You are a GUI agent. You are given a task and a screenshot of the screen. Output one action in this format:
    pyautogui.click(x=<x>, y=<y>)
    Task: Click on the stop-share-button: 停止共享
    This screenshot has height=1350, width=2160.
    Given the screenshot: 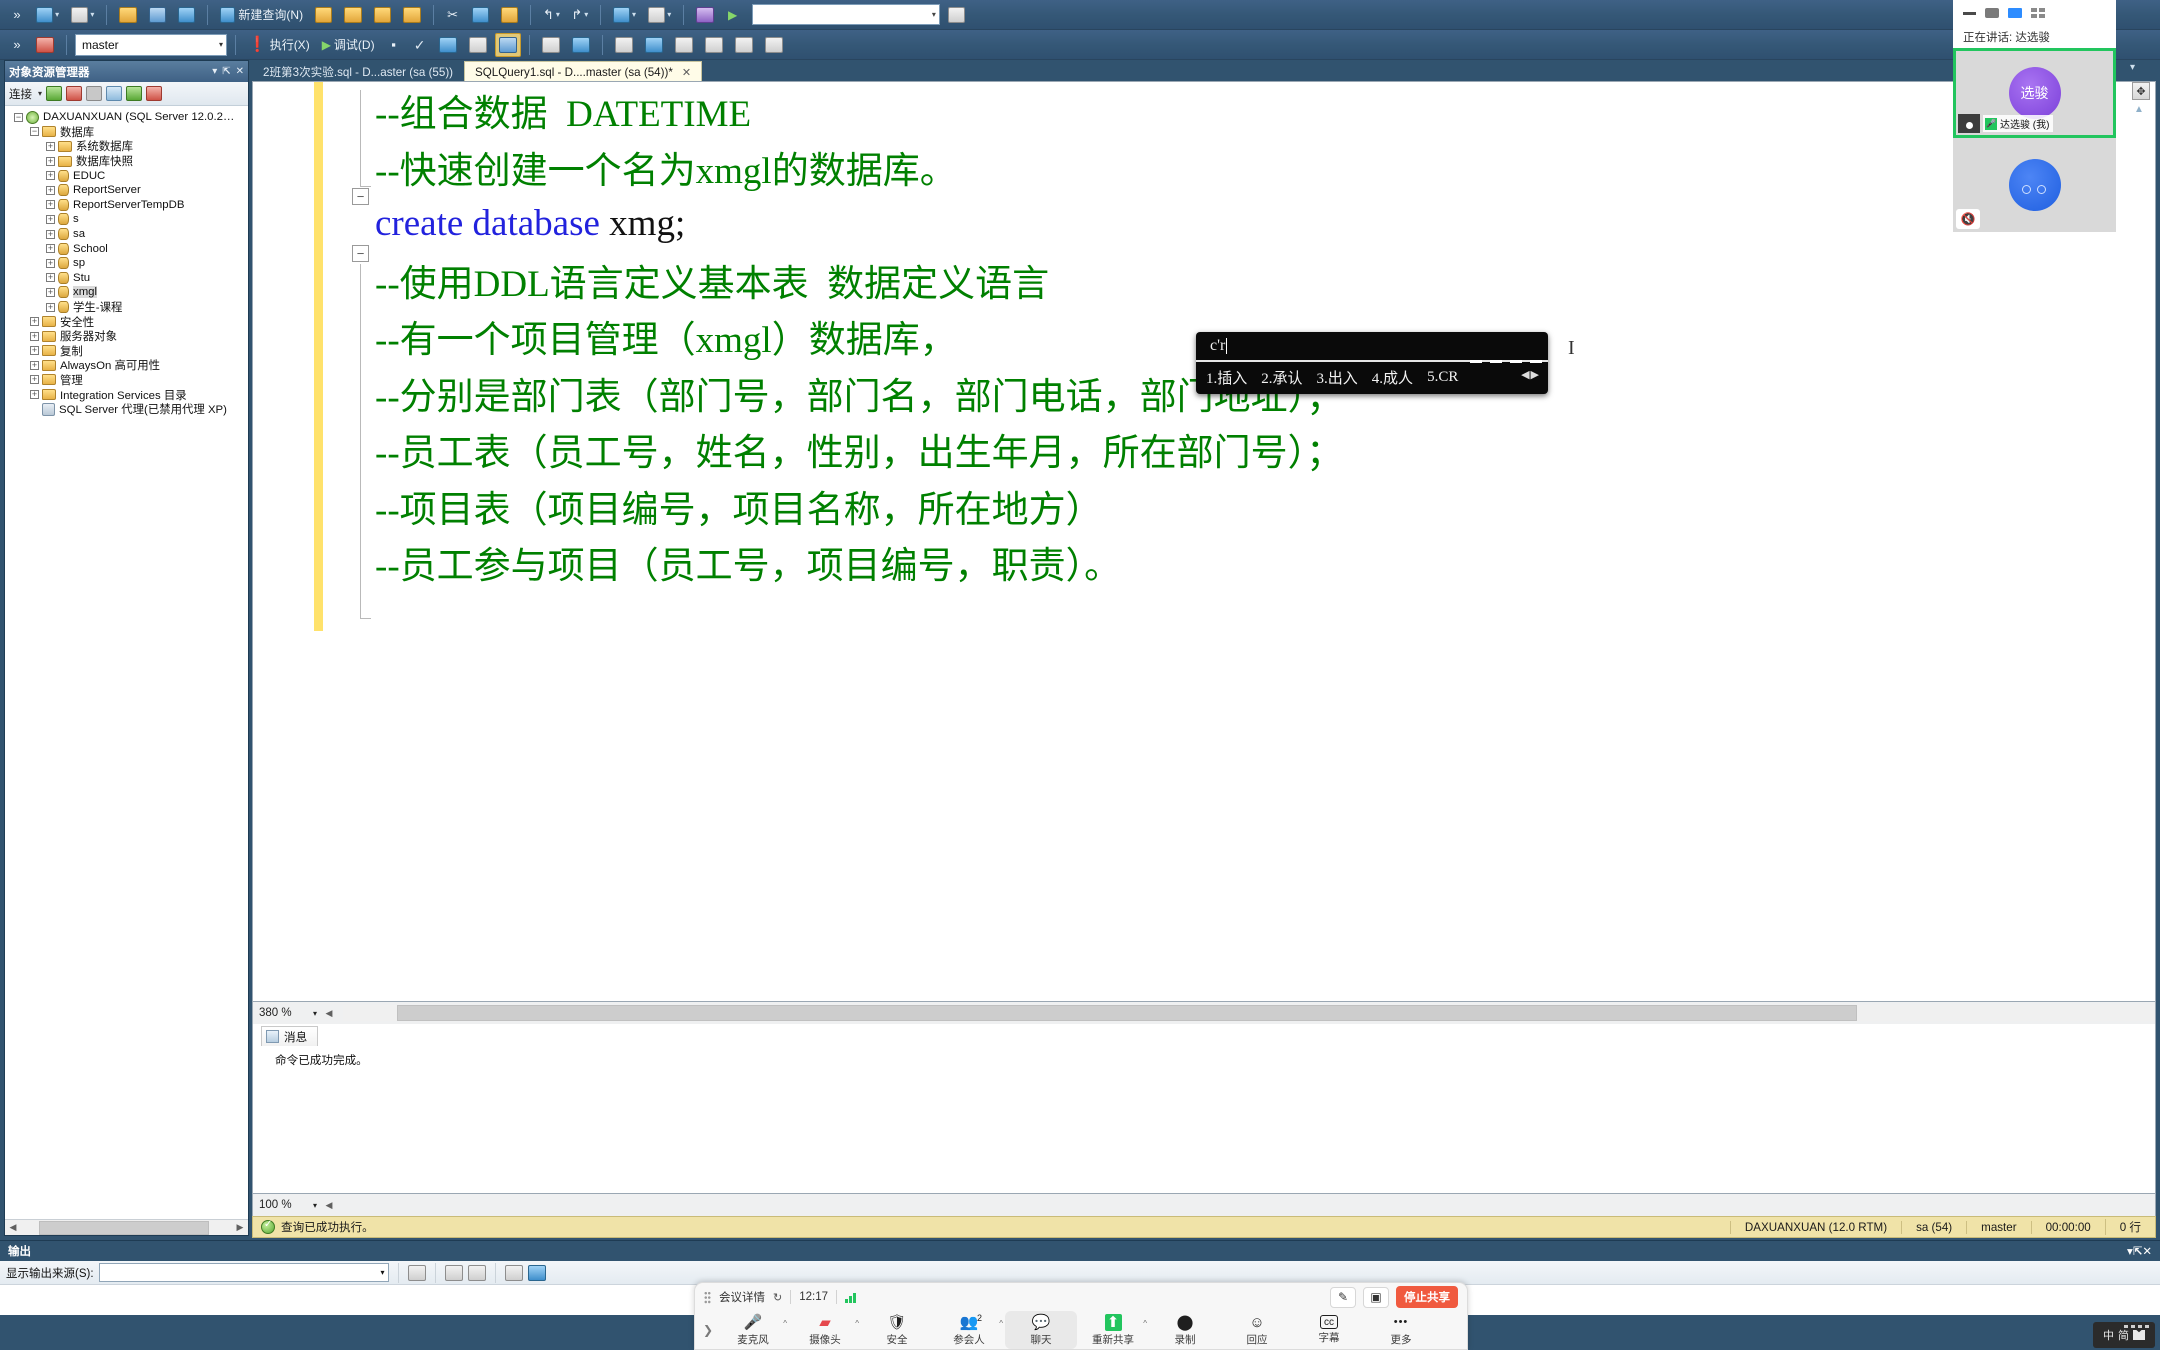 What is the action you would take?
    pyautogui.click(x=1427, y=1297)
    